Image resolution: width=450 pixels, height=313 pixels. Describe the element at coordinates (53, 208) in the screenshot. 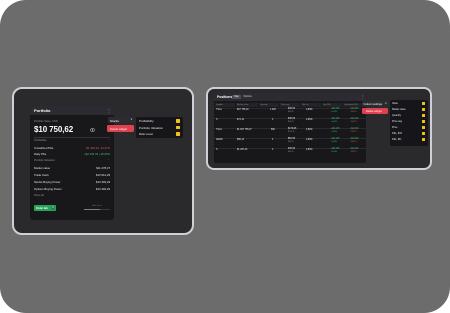

I see `close-icon: ×` at that location.